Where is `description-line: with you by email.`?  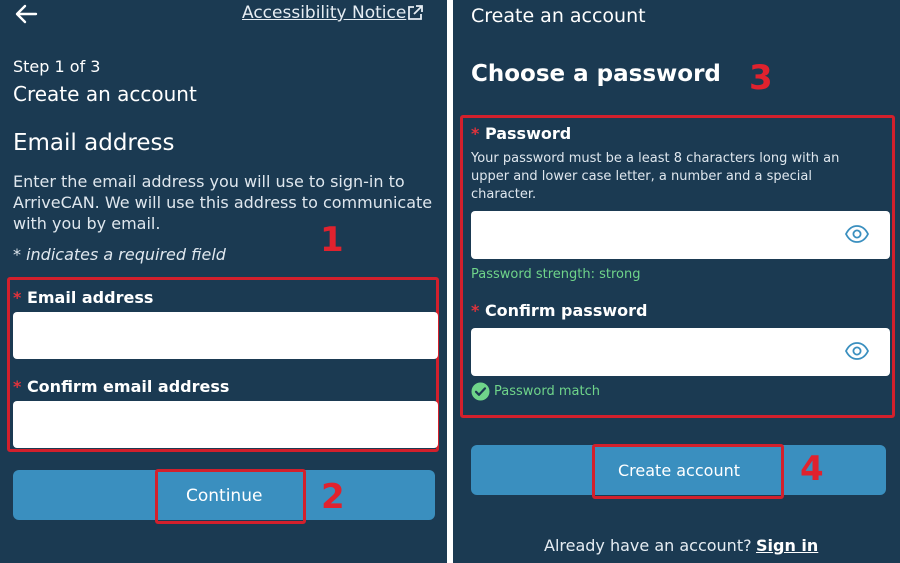 description-line: with you by email. is located at coordinates (87, 223).